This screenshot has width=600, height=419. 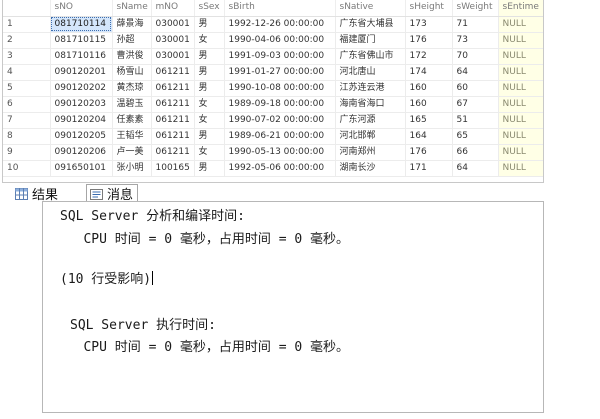 I want to click on table-cell: 172, so click(x=429, y=56).